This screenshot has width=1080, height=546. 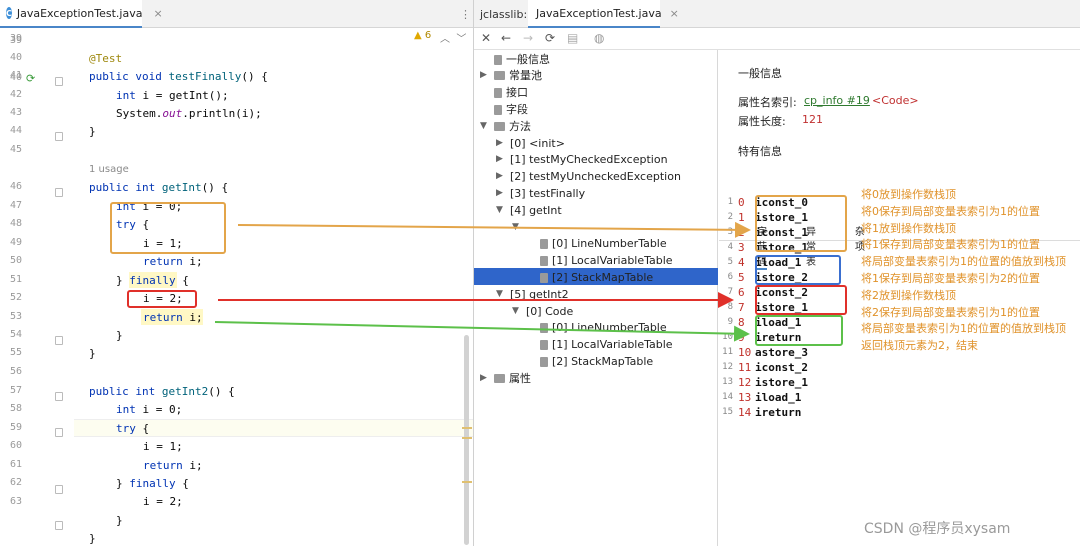 What do you see at coordinates (482, 331) in the screenshot?
I see `arrow-return-to-bytecode` at bounding box center [482, 331].